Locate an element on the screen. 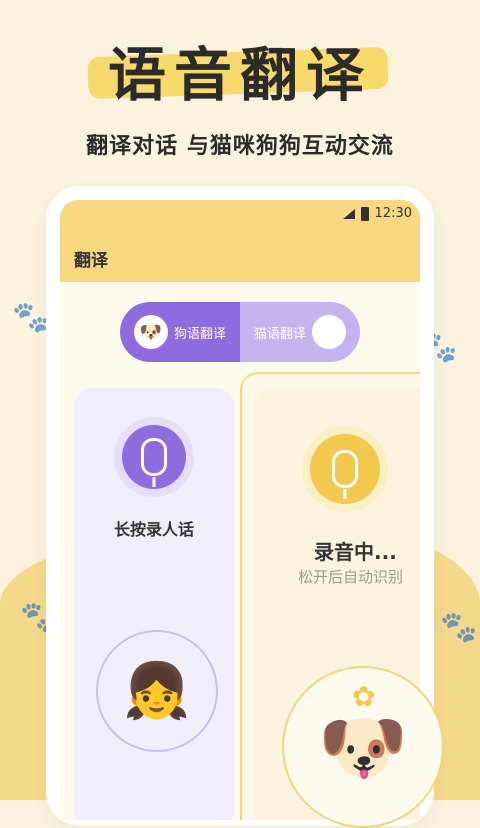  cat-face-icon: 🐱 is located at coordinates (329, 332).